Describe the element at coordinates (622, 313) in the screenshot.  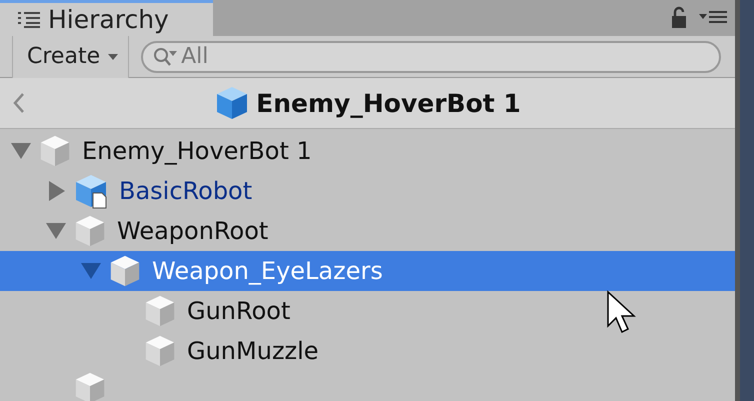
I see `mouse-cursor-icon` at that location.